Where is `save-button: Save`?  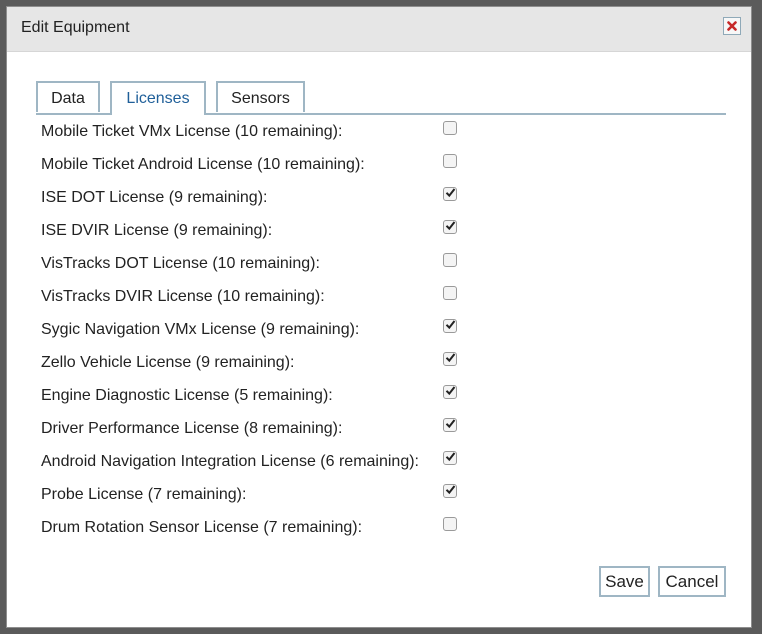 save-button: Save is located at coordinates (624, 581).